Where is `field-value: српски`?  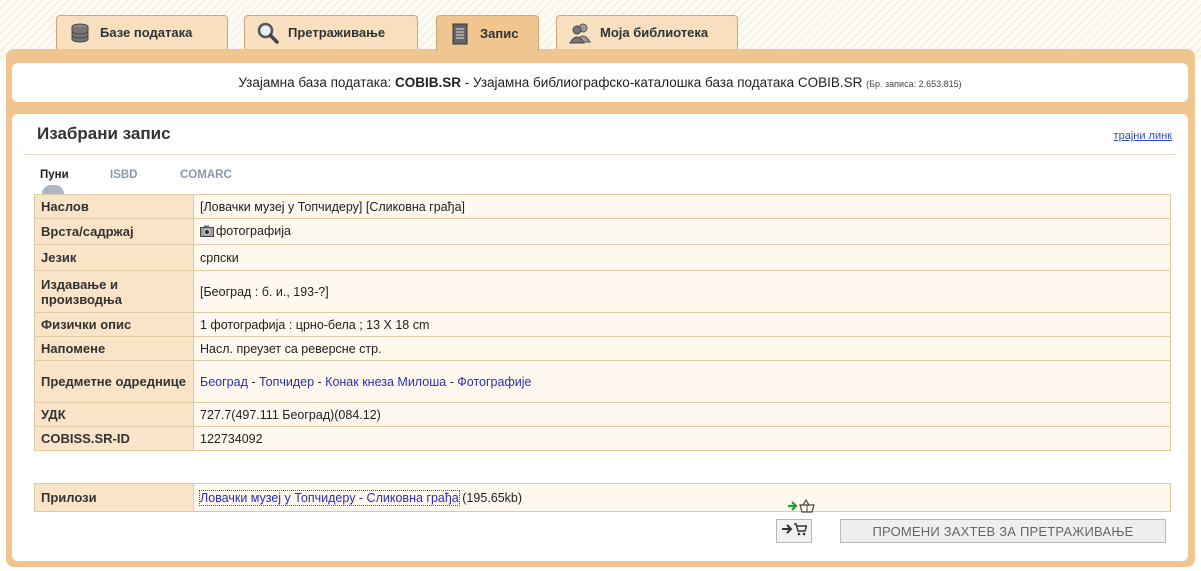 field-value: српски is located at coordinates (682, 257).